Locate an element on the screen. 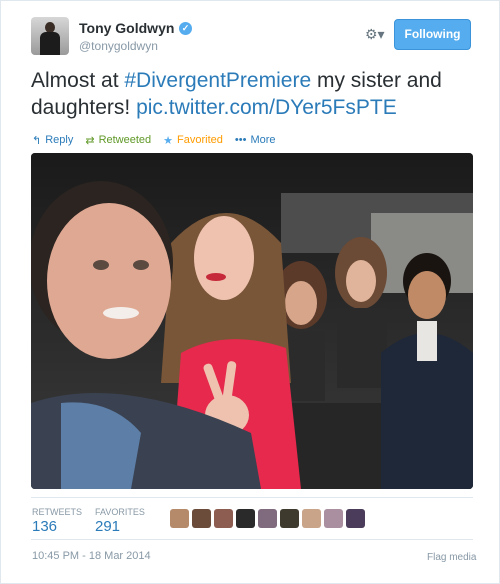 Image resolution: width=500 pixels, height=584 pixels. hashtag-link: #DivergentPremiere is located at coordinates (217, 80).